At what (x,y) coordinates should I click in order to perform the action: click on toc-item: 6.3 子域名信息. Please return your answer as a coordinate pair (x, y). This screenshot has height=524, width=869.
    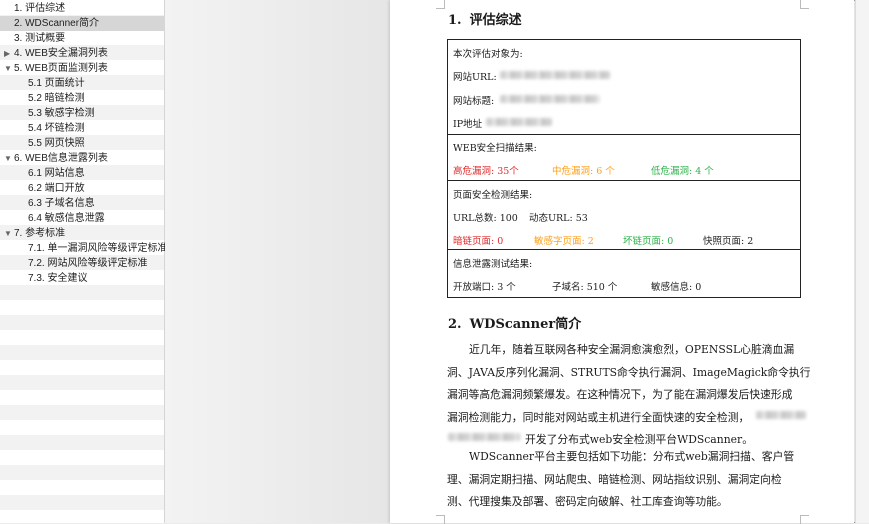
    Looking at the image, I should click on (47, 203).